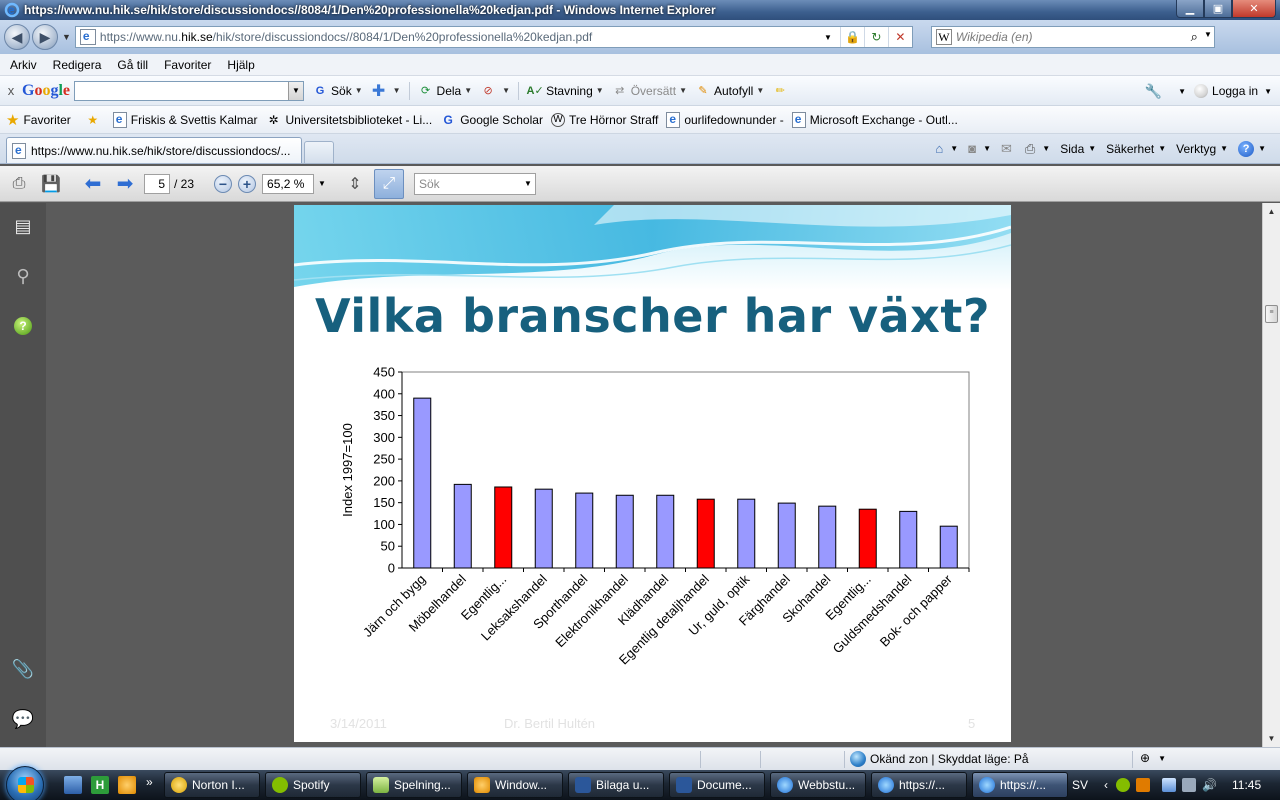 The image size is (1280, 800). Describe the element at coordinates (189, 90) in the screenshot. I see `google-search-input: ▼` at that location.